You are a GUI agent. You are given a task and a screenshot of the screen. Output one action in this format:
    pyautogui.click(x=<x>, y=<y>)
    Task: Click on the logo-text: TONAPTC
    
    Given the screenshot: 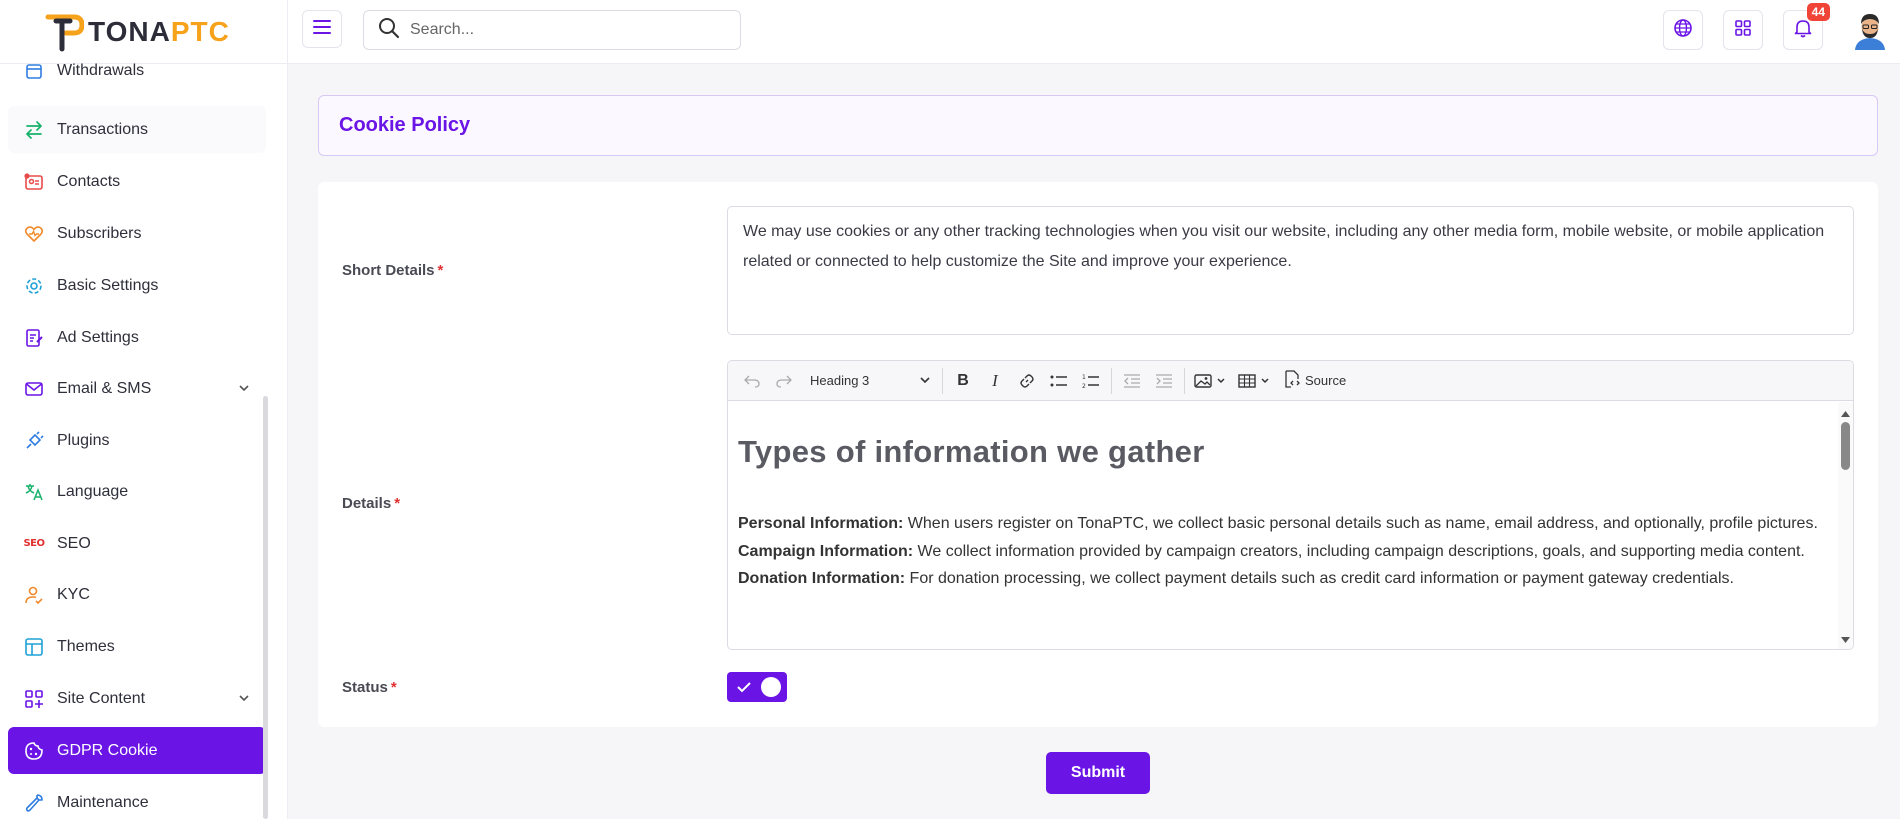 What is the action you would take?
    pyautogui.click(x=159, y=31)
    